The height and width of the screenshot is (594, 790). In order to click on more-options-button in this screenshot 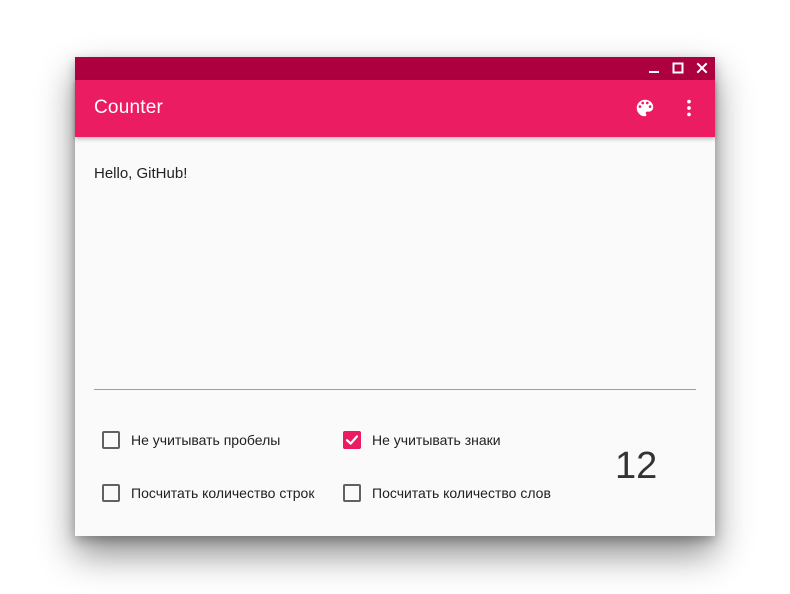, I will do `click(689, 108)`.